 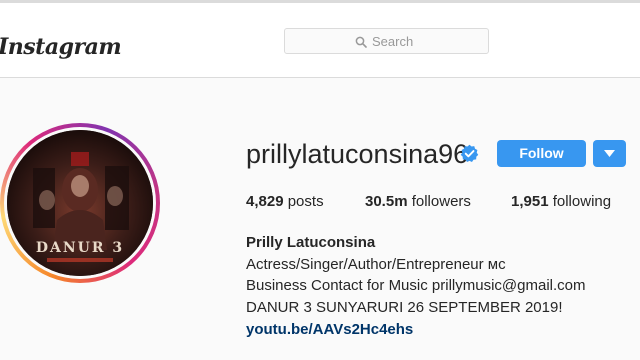 I want to click on suggestions-dropdown-button, so click(x=609, y=153).